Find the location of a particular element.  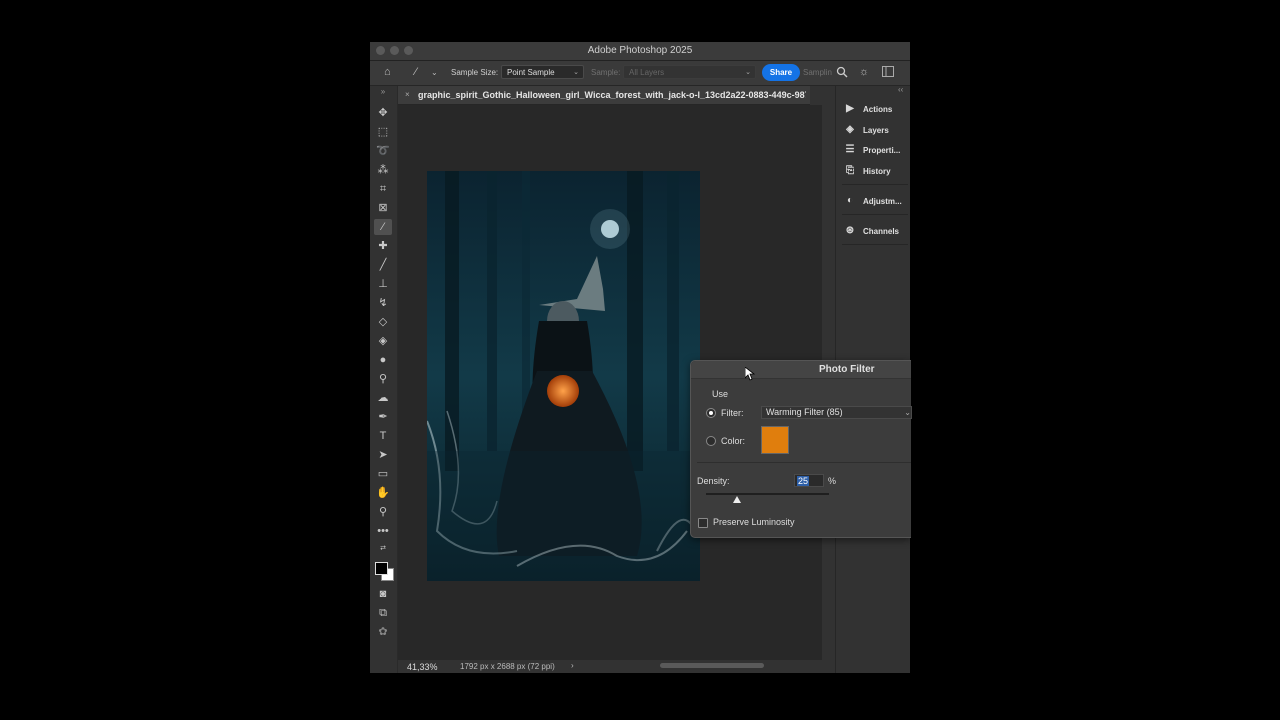

panel-channels-label: Channels is located at coordinates (881, 231).